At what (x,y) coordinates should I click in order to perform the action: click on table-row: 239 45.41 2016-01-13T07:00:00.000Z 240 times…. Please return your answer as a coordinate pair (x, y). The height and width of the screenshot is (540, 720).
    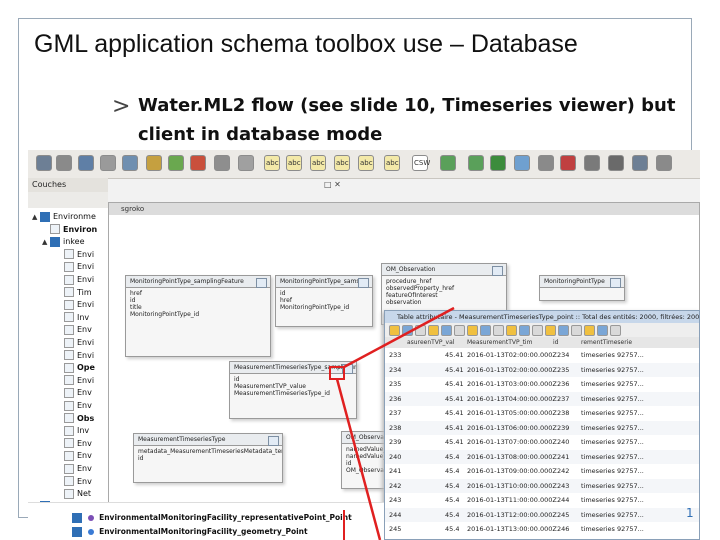
    Looking at the image, I should click on (542, 442).